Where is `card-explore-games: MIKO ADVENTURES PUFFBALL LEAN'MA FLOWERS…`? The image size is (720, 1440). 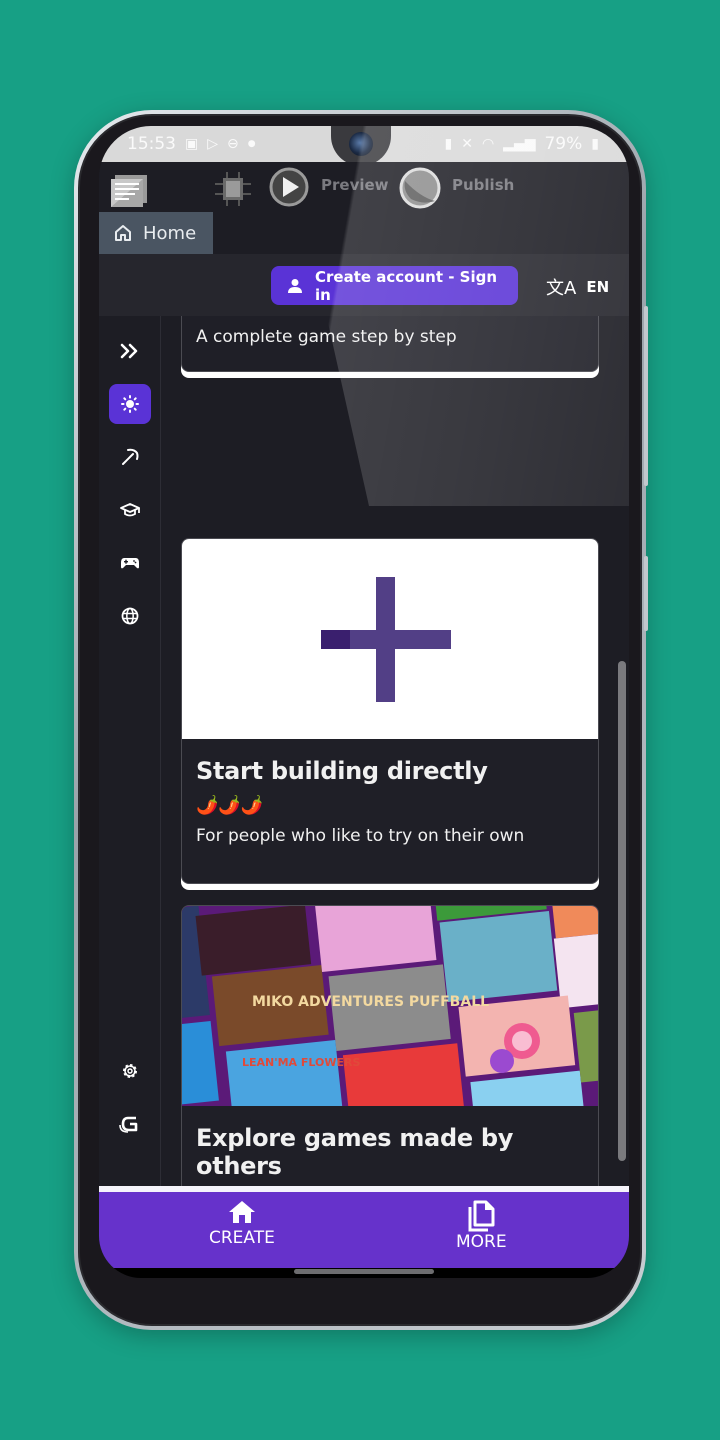 card-explore-games: MIKO ADVENTURES PUFFBALL LEAN'MA FLOWERS… is located at coordinates (390, 1050).